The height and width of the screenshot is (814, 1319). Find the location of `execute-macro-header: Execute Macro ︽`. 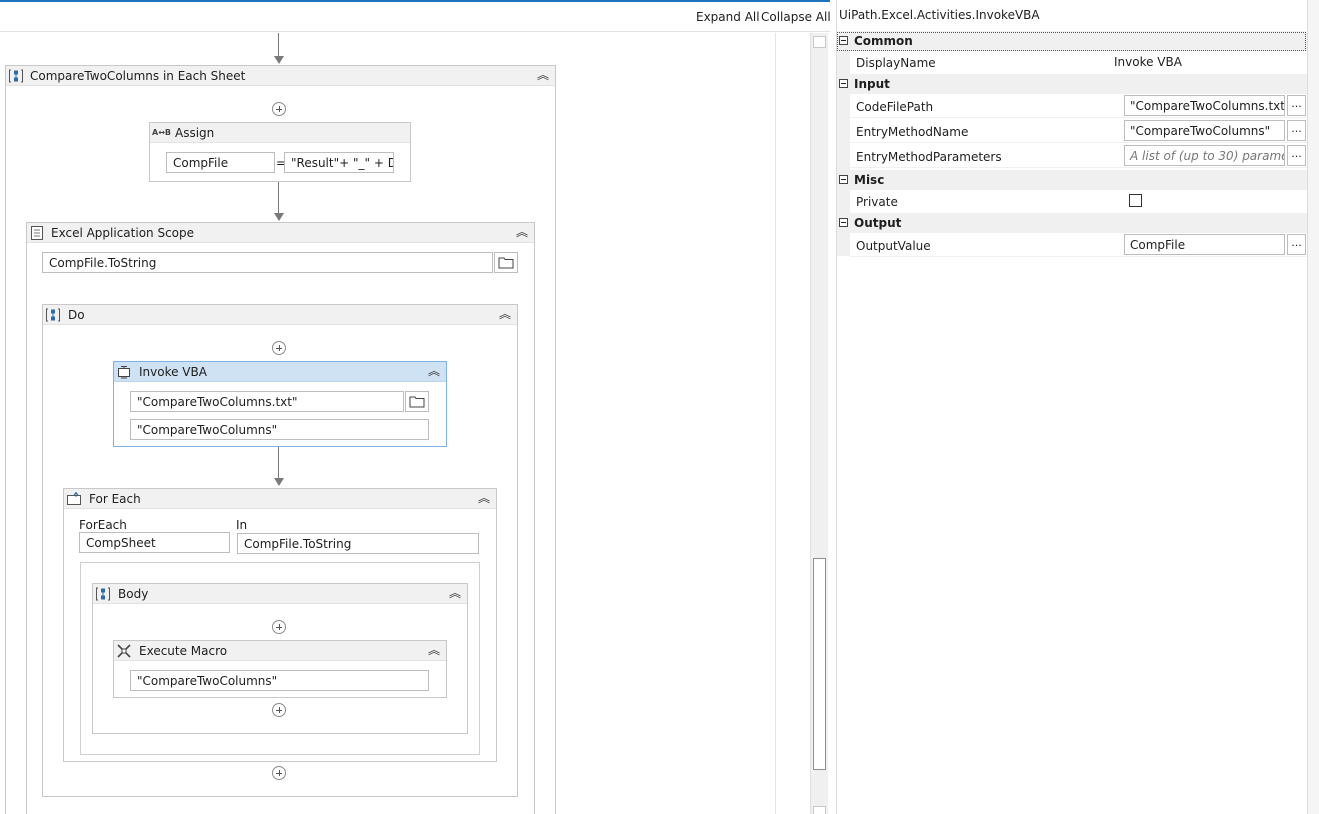

execute-macro-header: Execute Macro ︽ is located at coordinates (280, 651).